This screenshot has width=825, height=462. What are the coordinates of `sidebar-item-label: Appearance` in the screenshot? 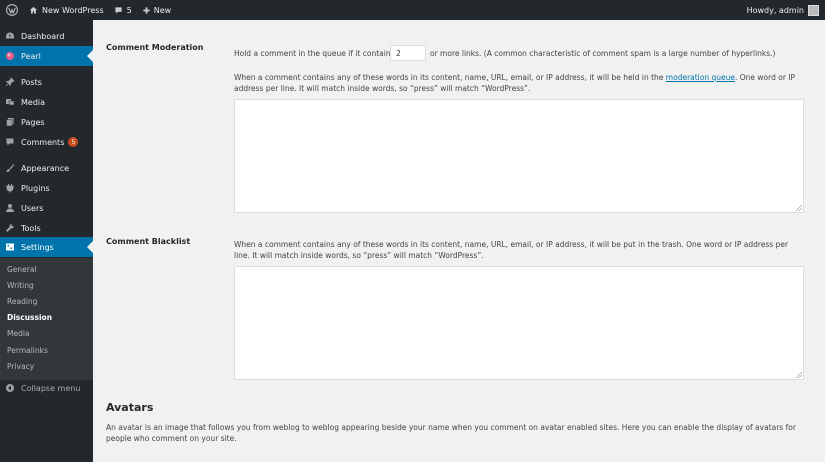 It's located at (45, 168).